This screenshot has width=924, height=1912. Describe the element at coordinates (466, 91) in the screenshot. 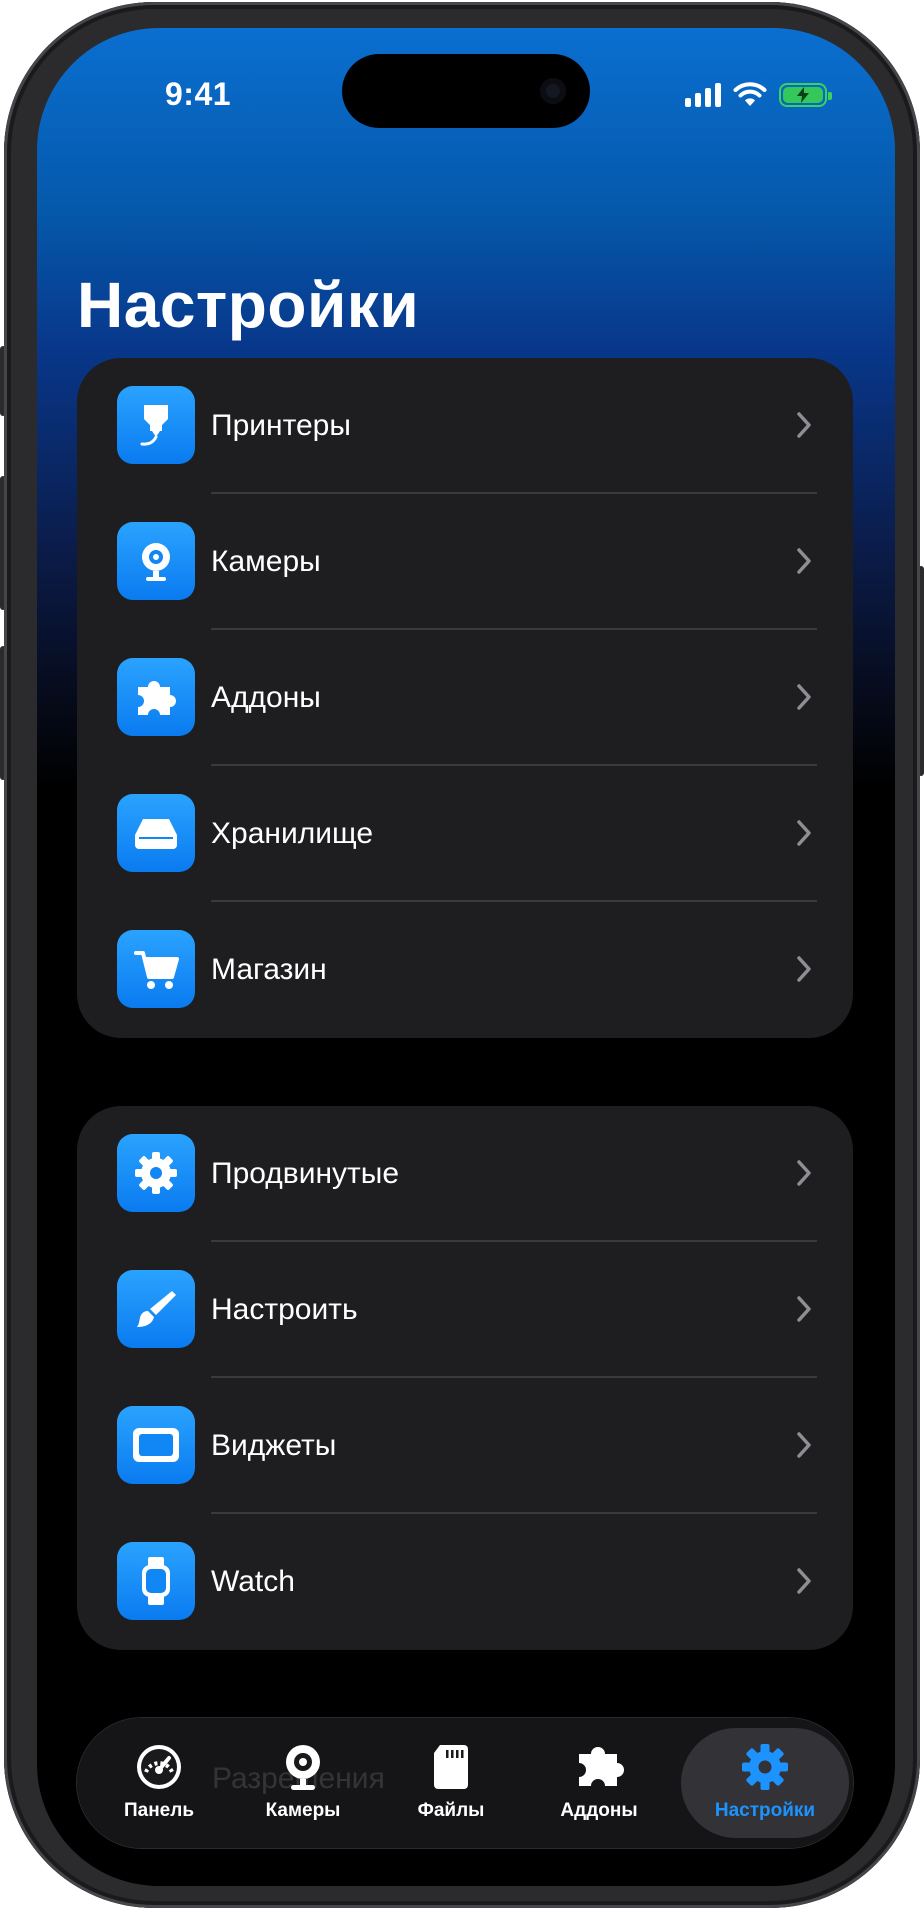

I see `dynamic-island` at that location.